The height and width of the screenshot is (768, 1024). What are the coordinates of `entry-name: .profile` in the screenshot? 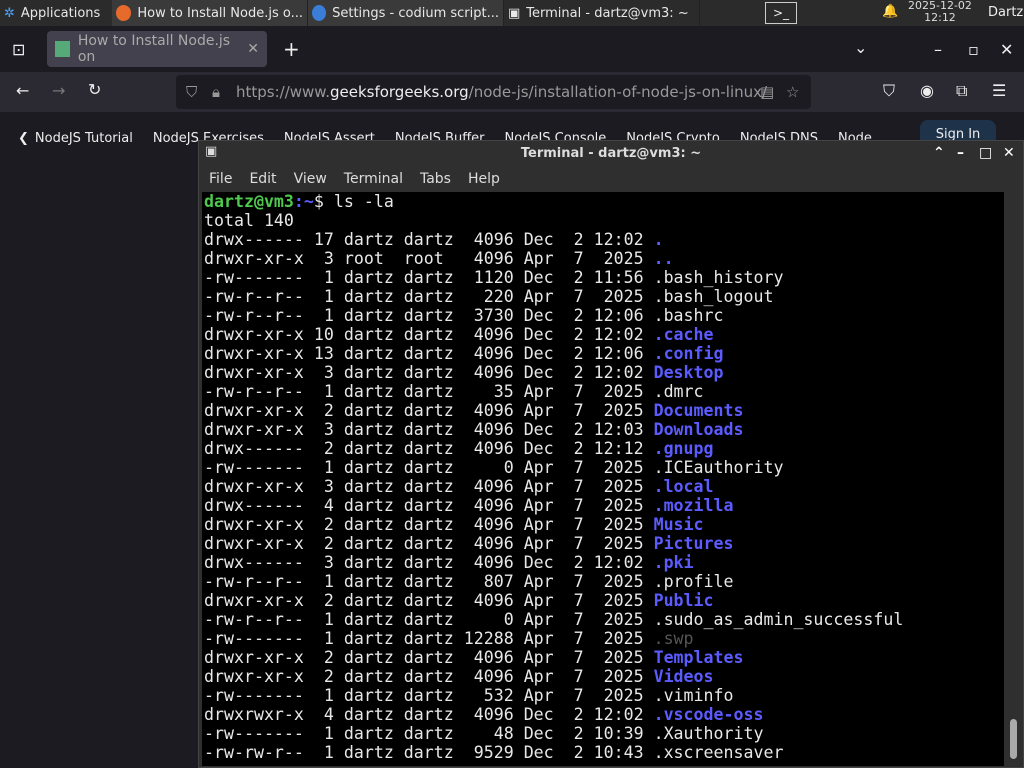 It's located at (693, 581).